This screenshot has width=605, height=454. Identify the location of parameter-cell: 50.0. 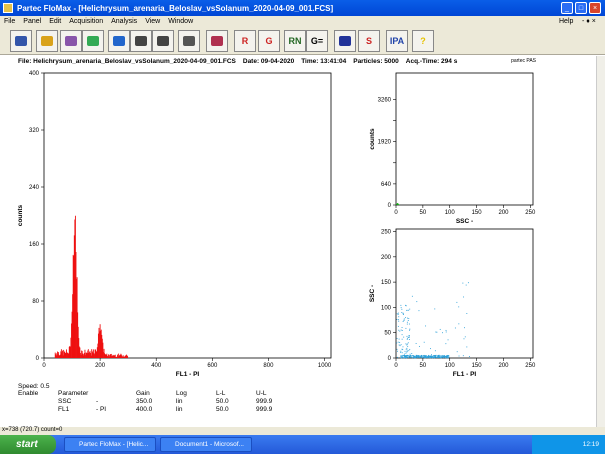
(222, 409).